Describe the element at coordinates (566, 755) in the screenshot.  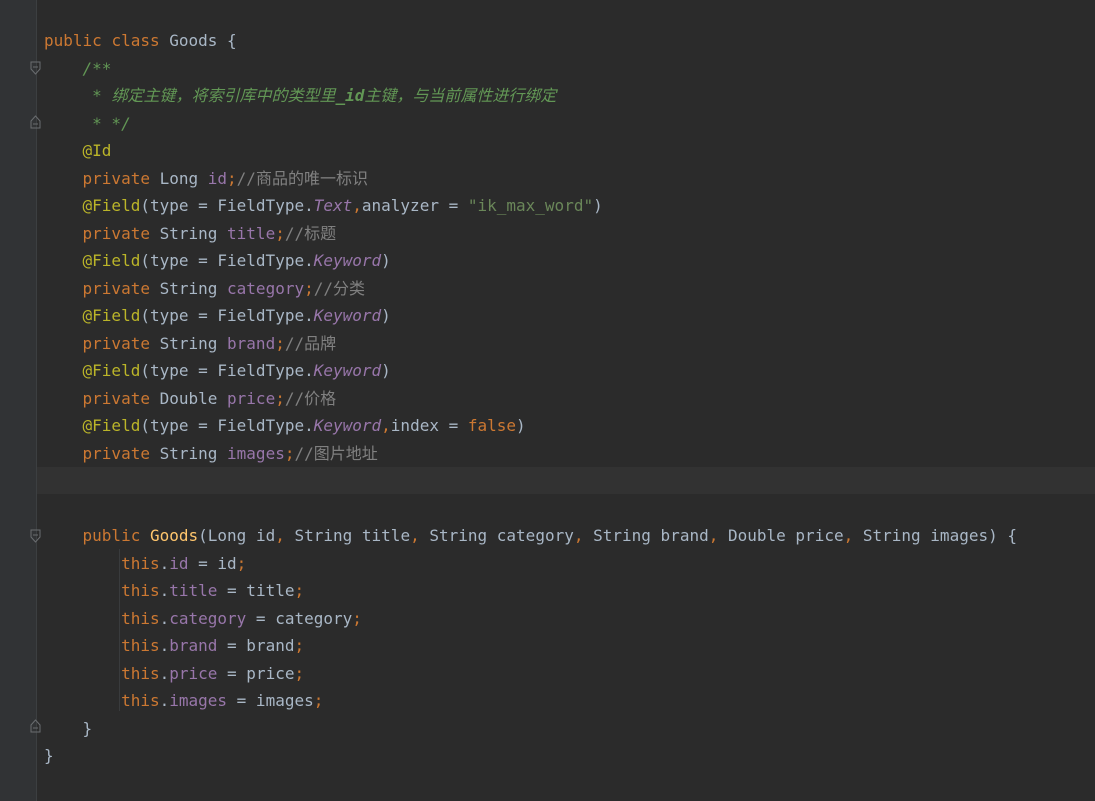
I see `code-line-27: }` at that location.